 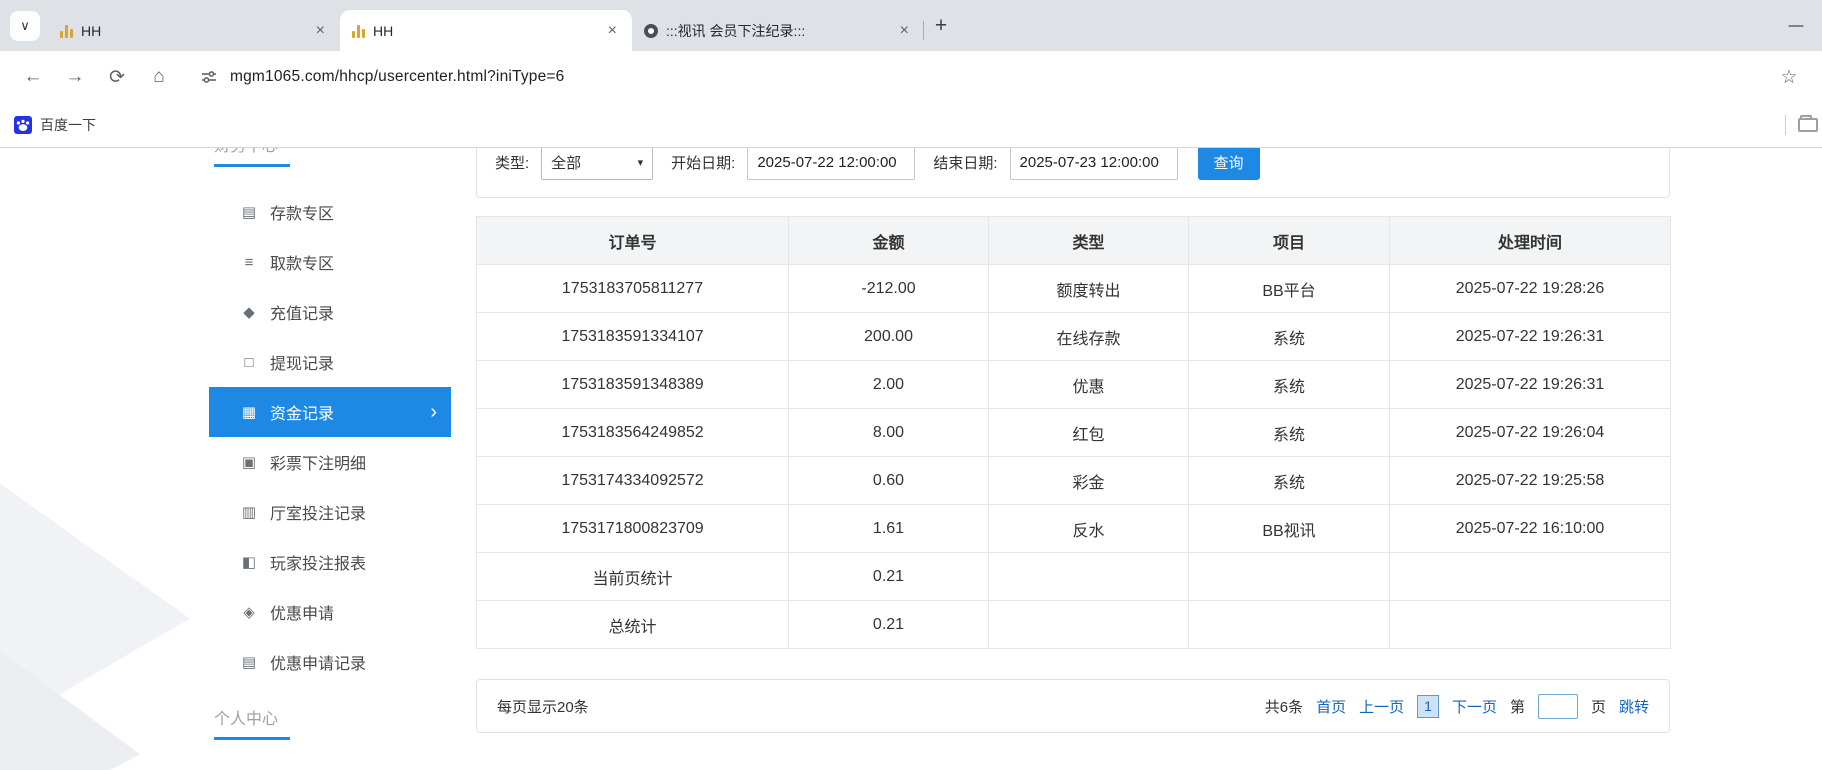 What do you see at coordinates (1073, 240) in the screenshot?
I see `table-header-row: 订单号 金额 类型 项目 处理时间` at bounding box center [1073, 240].